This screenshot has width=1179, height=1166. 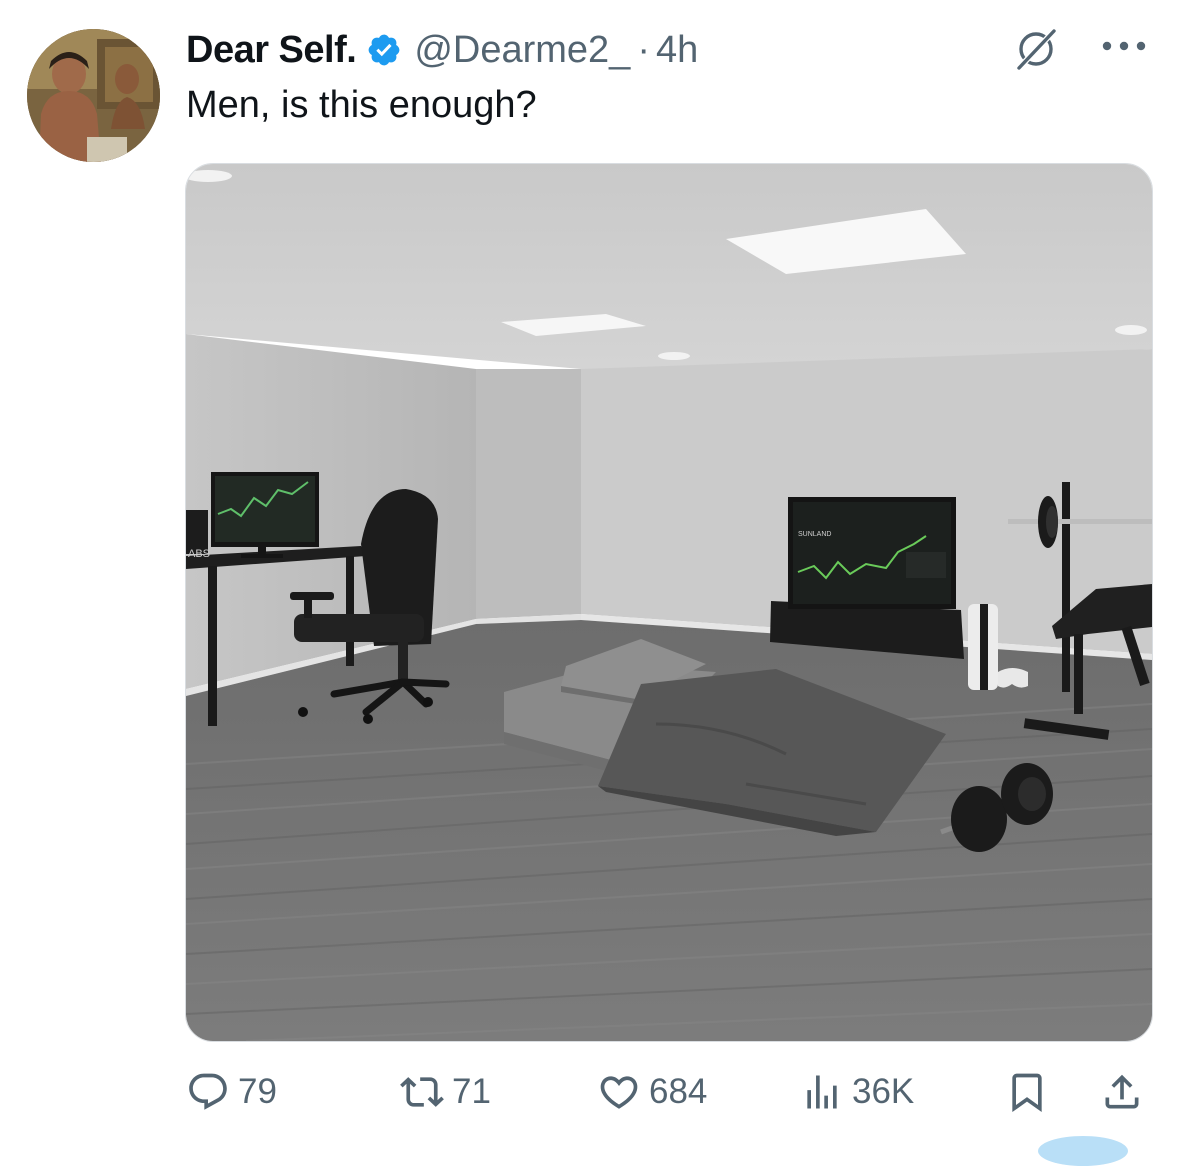 I want to click on bookmark-button, so click(x=1027, y=1092).